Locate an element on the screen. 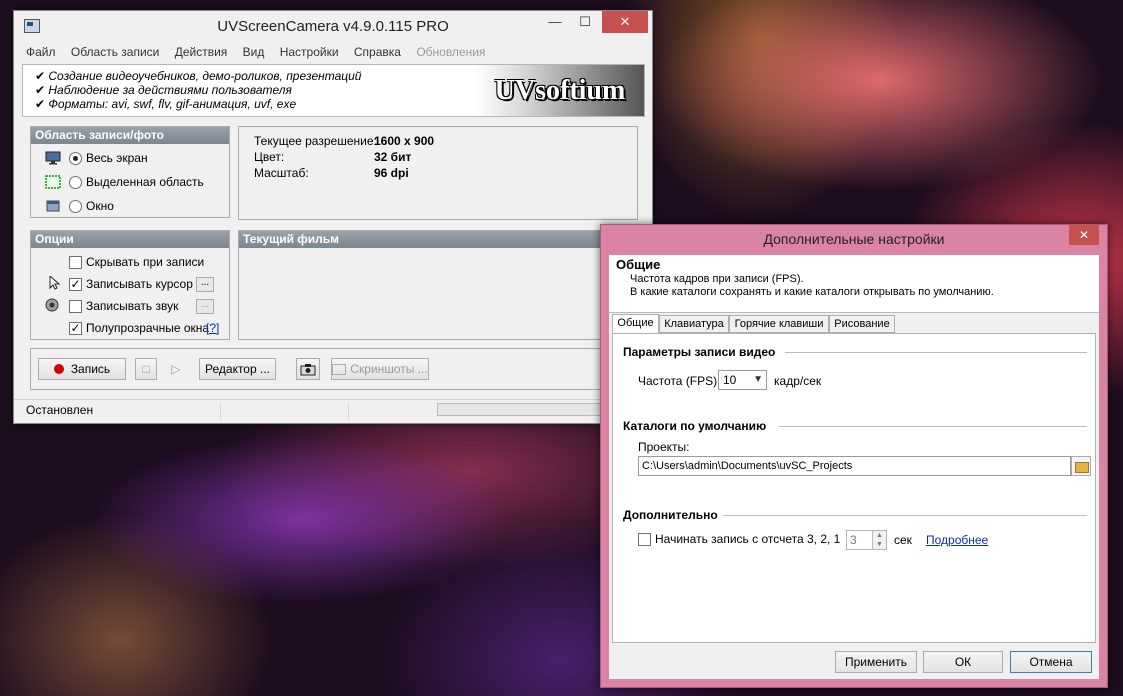 The image size is (1123, 696). countdown-unit: сек is located at coordinates (903, 540).